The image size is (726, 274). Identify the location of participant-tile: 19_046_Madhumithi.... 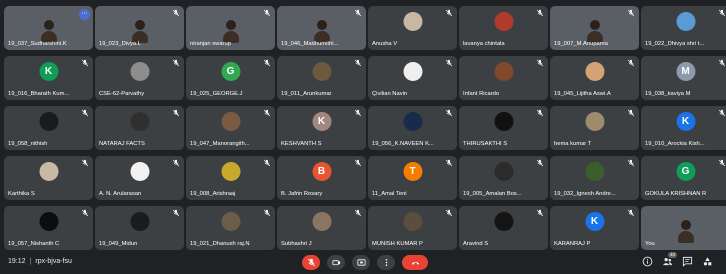
(321, 28).